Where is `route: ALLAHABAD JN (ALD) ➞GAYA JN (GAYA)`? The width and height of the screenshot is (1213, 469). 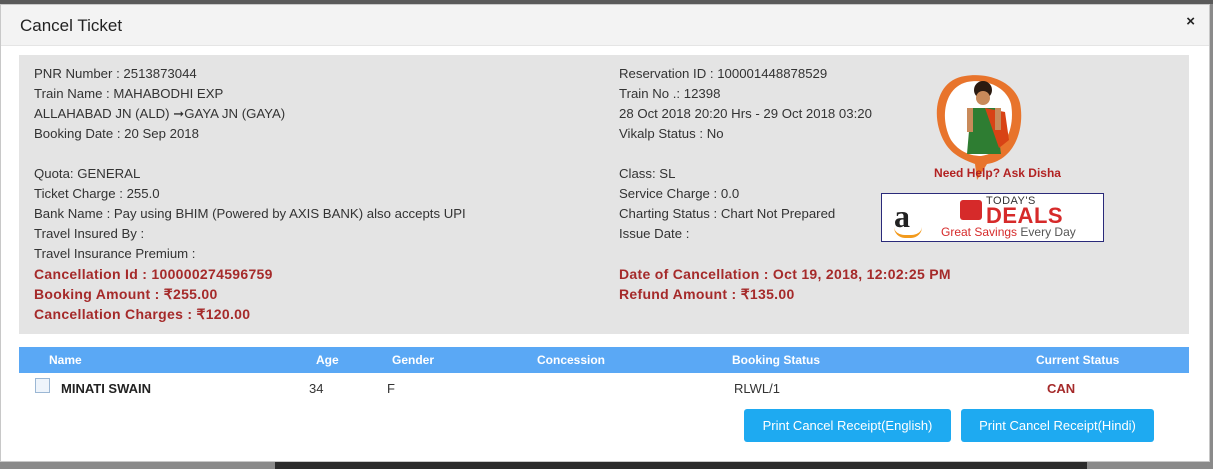
route: ALLAHABAD JN (ALD) ➞GAYA JN (GAYA) is located at coordinates (160, 113).